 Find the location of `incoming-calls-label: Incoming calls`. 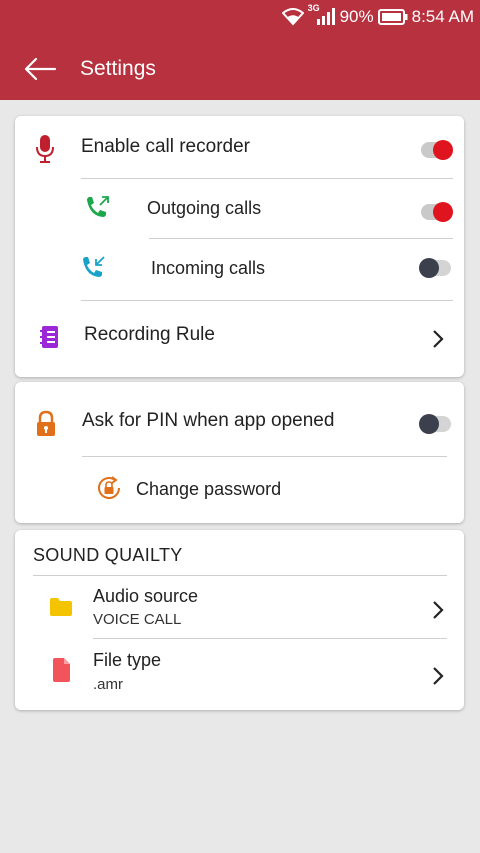

incoming-calls-label: Incoming calls is located at coordinates (208, 268).